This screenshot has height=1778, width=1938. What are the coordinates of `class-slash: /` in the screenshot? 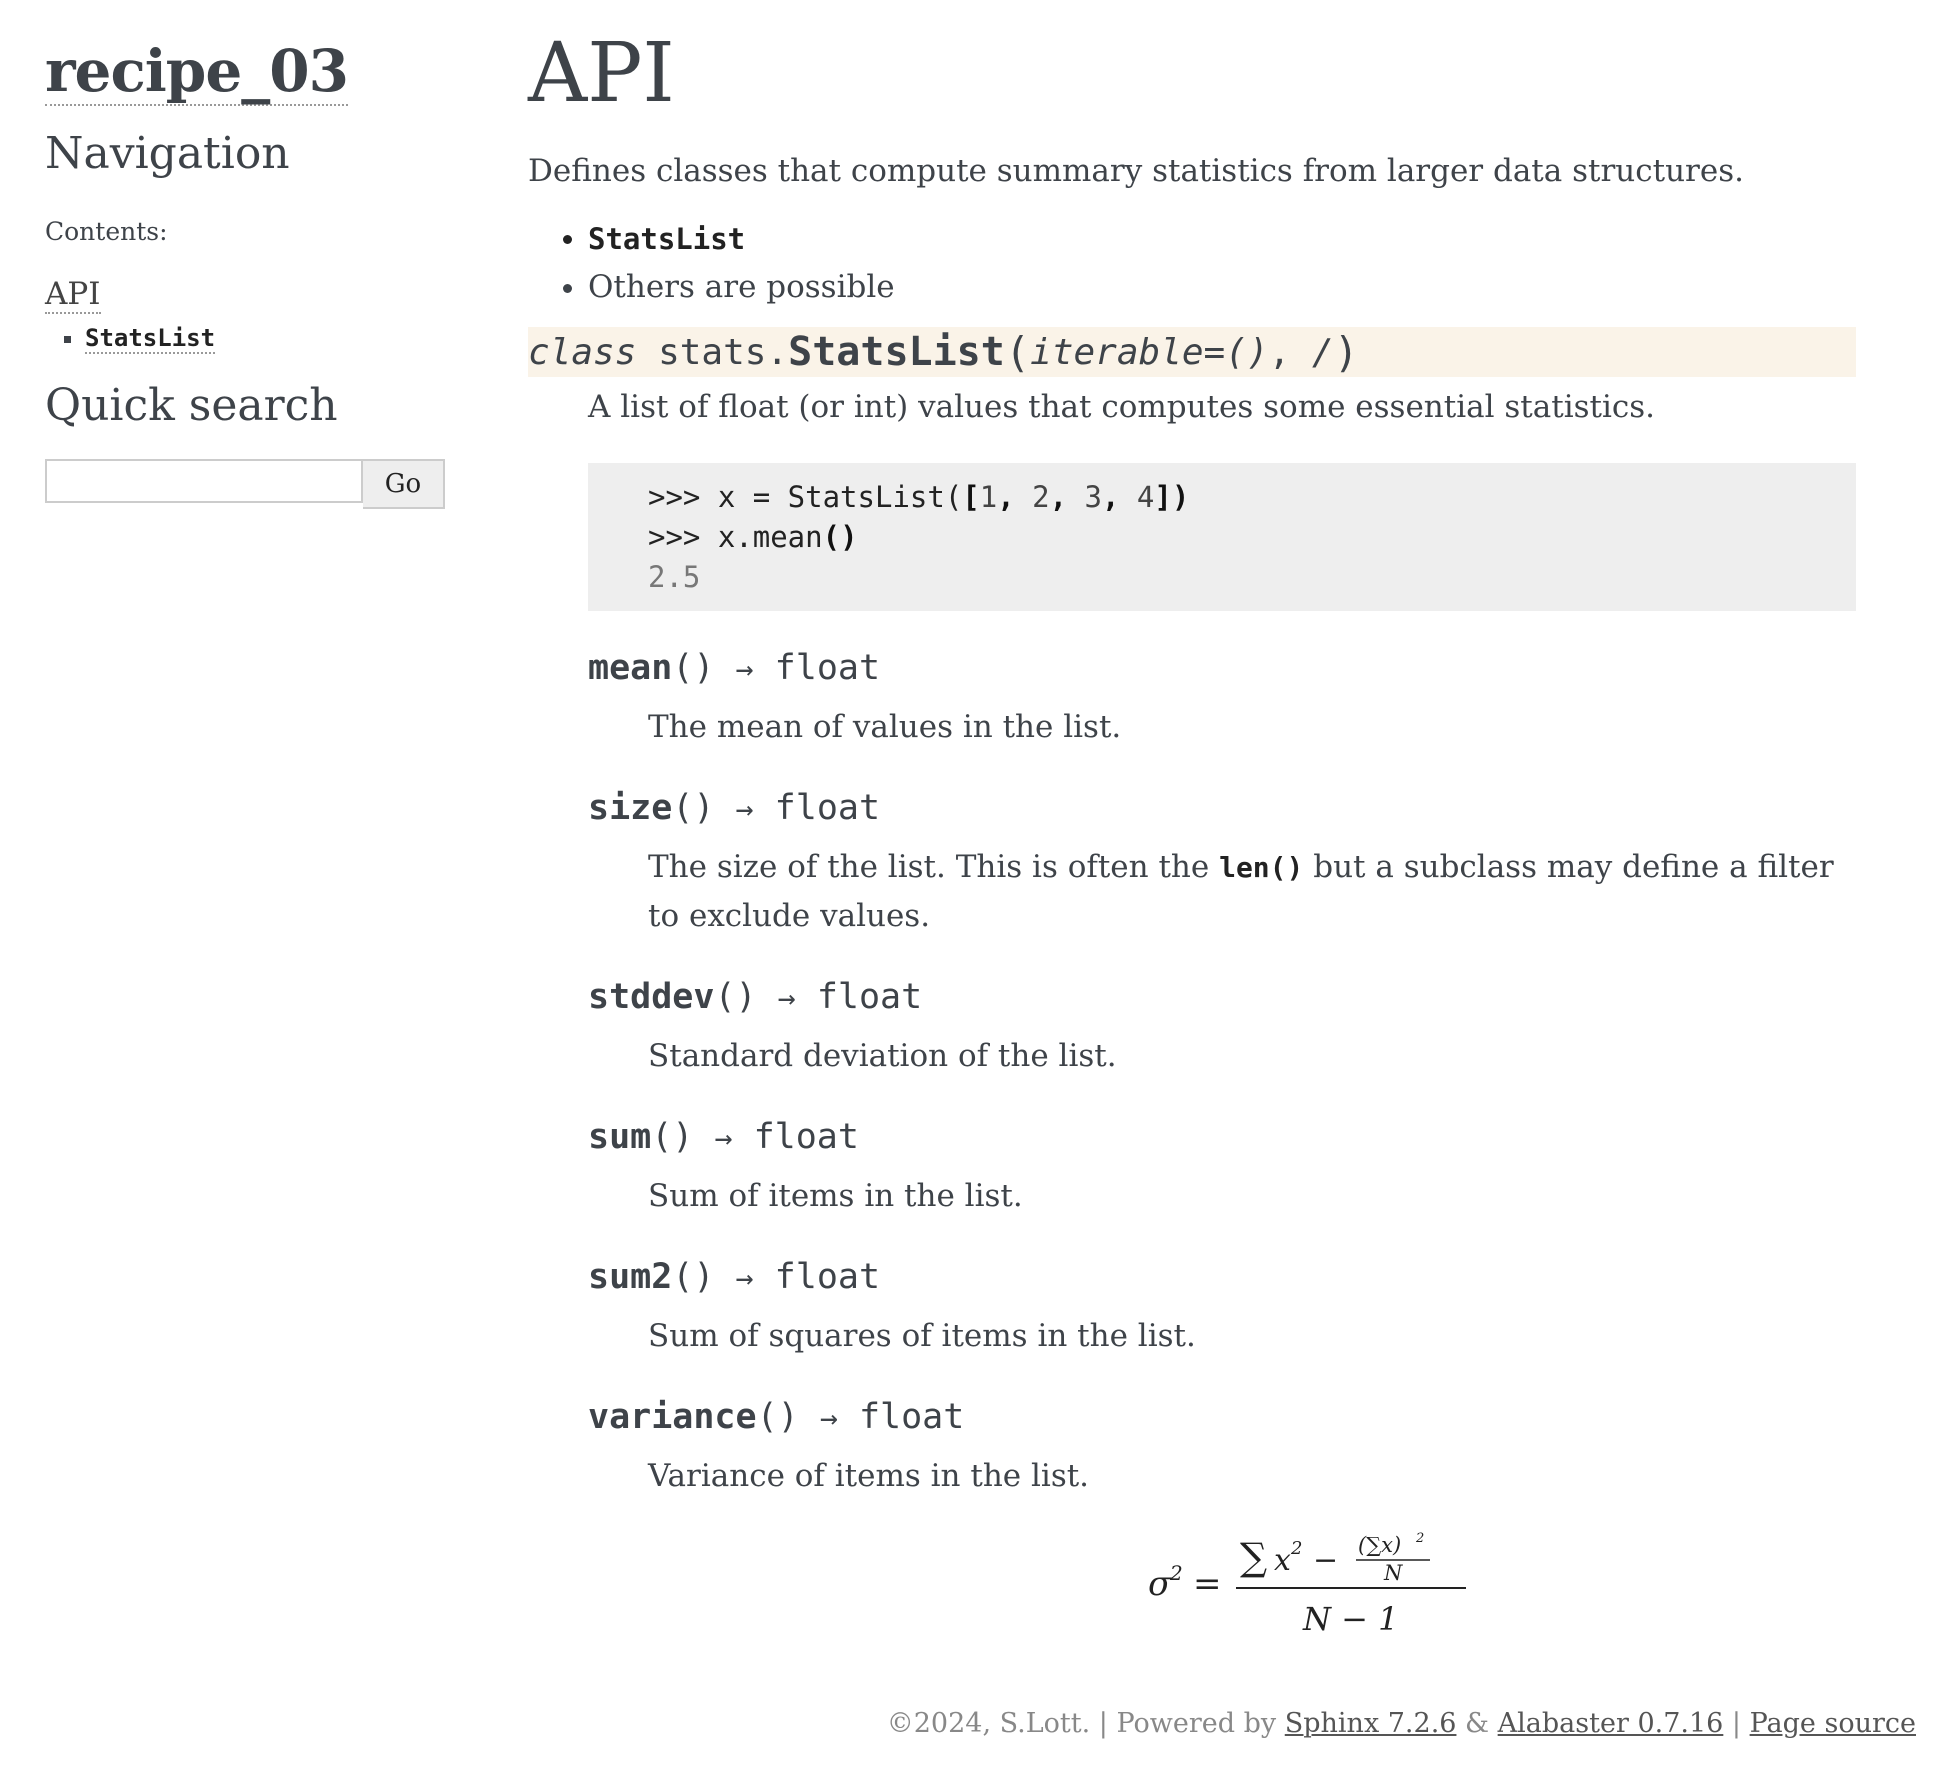 It's located at (1322, 352).